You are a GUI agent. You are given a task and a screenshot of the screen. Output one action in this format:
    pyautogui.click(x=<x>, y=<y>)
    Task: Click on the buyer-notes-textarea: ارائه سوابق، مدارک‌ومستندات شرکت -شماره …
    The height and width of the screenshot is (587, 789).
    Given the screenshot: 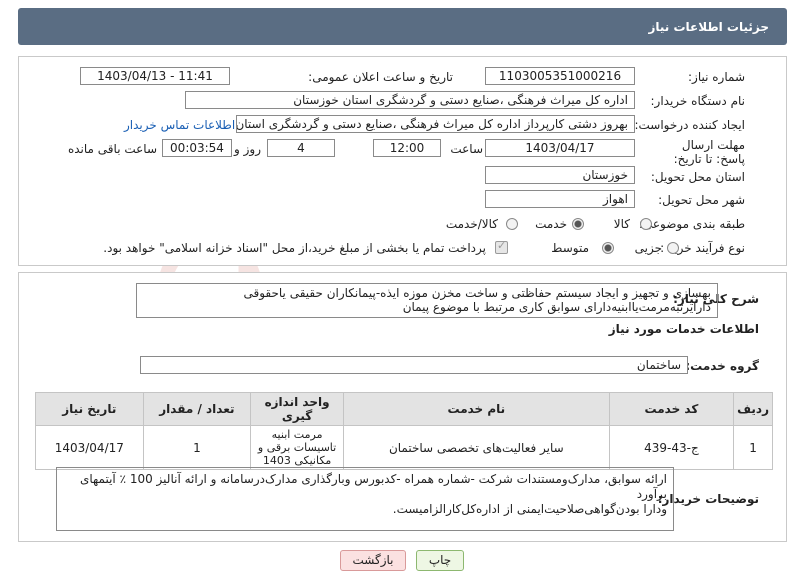 What is the action you would take?
    pyautogui.click(x=365, y=499)
    